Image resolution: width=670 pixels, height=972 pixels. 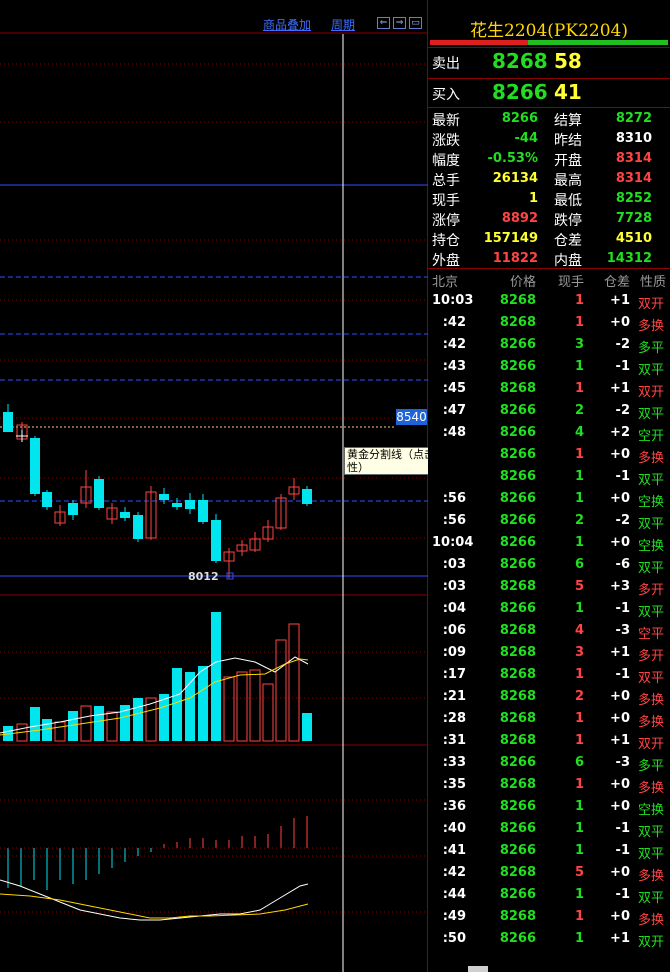 I want to click on tick-row: 10:04 8266 1 +0 空换, so click(x=549, y=544).